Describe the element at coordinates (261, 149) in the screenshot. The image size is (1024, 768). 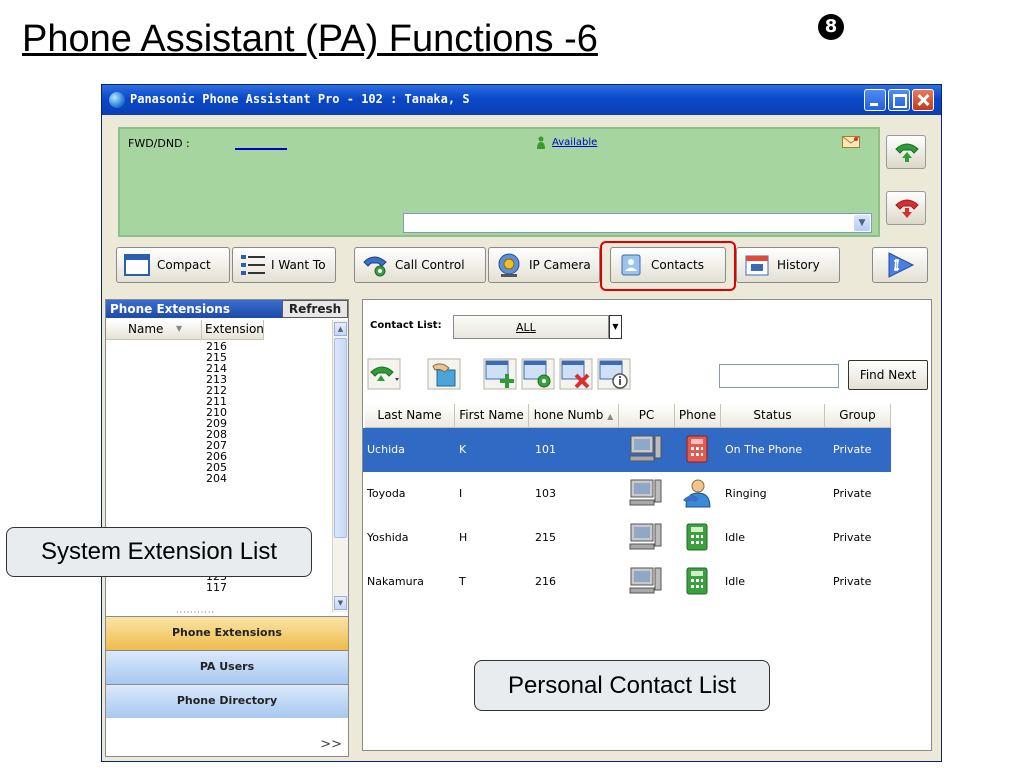
I see `fwd-dnd-value-link` at that location.